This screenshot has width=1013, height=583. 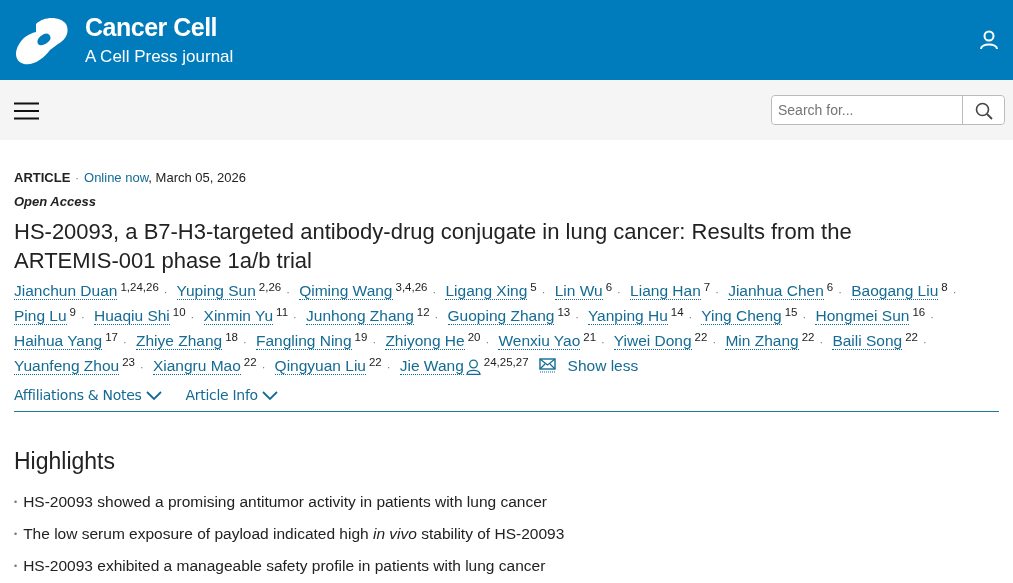 What do you see at coordinates (425, 341) in the screenshot?
I see `author-link: Zhiyong He` at bounding box center [425, 341].